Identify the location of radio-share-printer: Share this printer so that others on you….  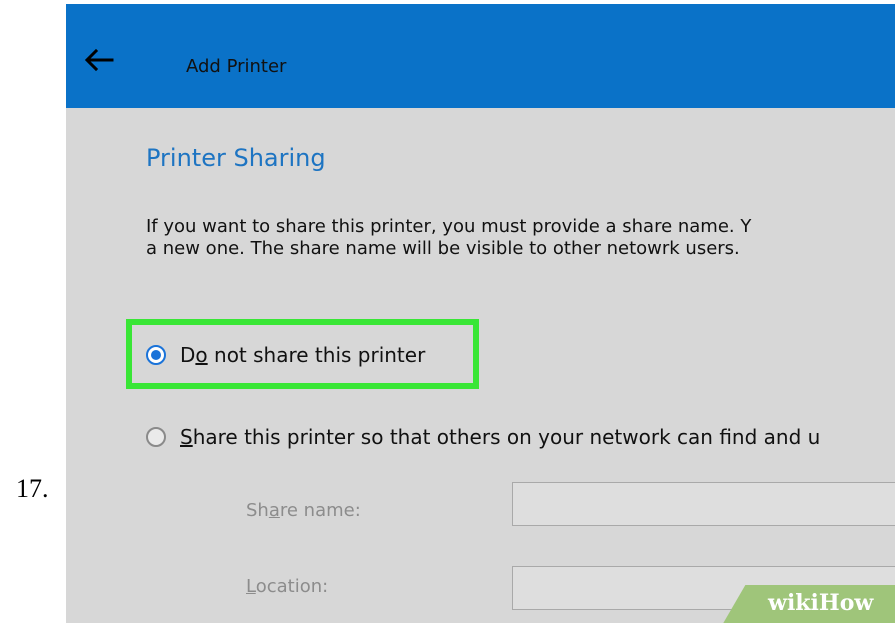
(483, 437).